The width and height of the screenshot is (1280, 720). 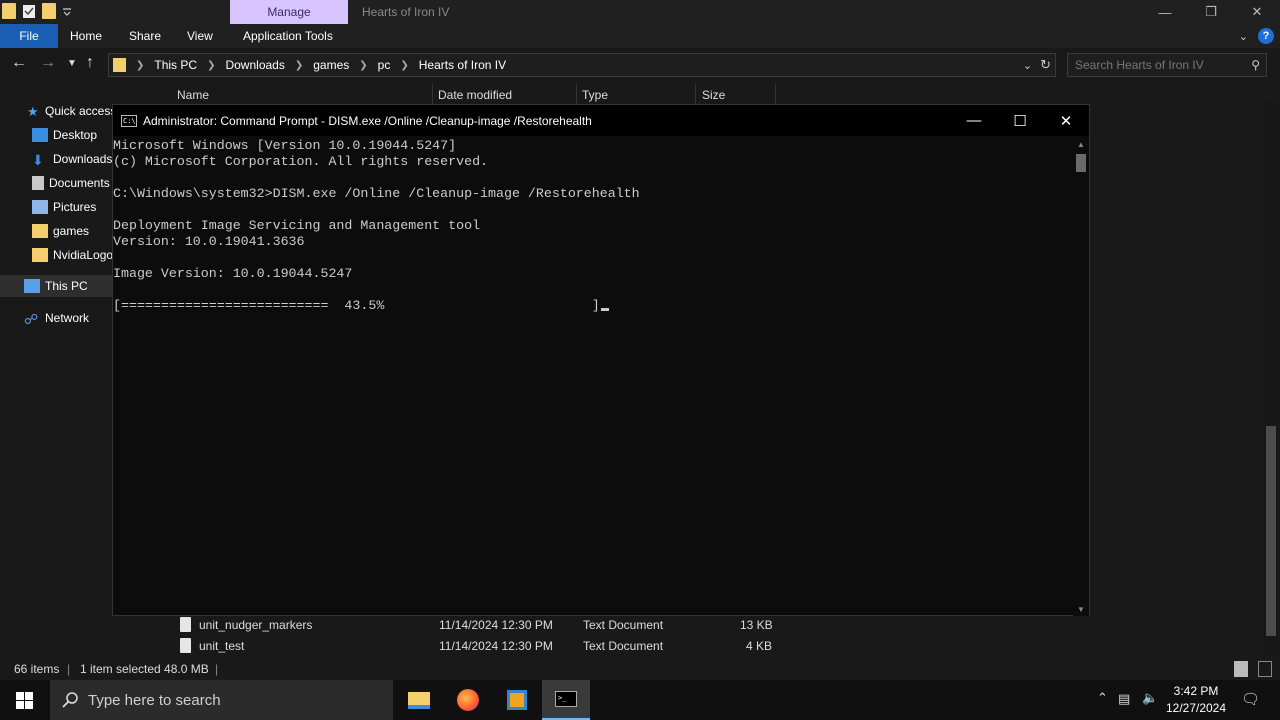 I want to click on breadcrumb-pc: pc, so click(x=384, y=65).